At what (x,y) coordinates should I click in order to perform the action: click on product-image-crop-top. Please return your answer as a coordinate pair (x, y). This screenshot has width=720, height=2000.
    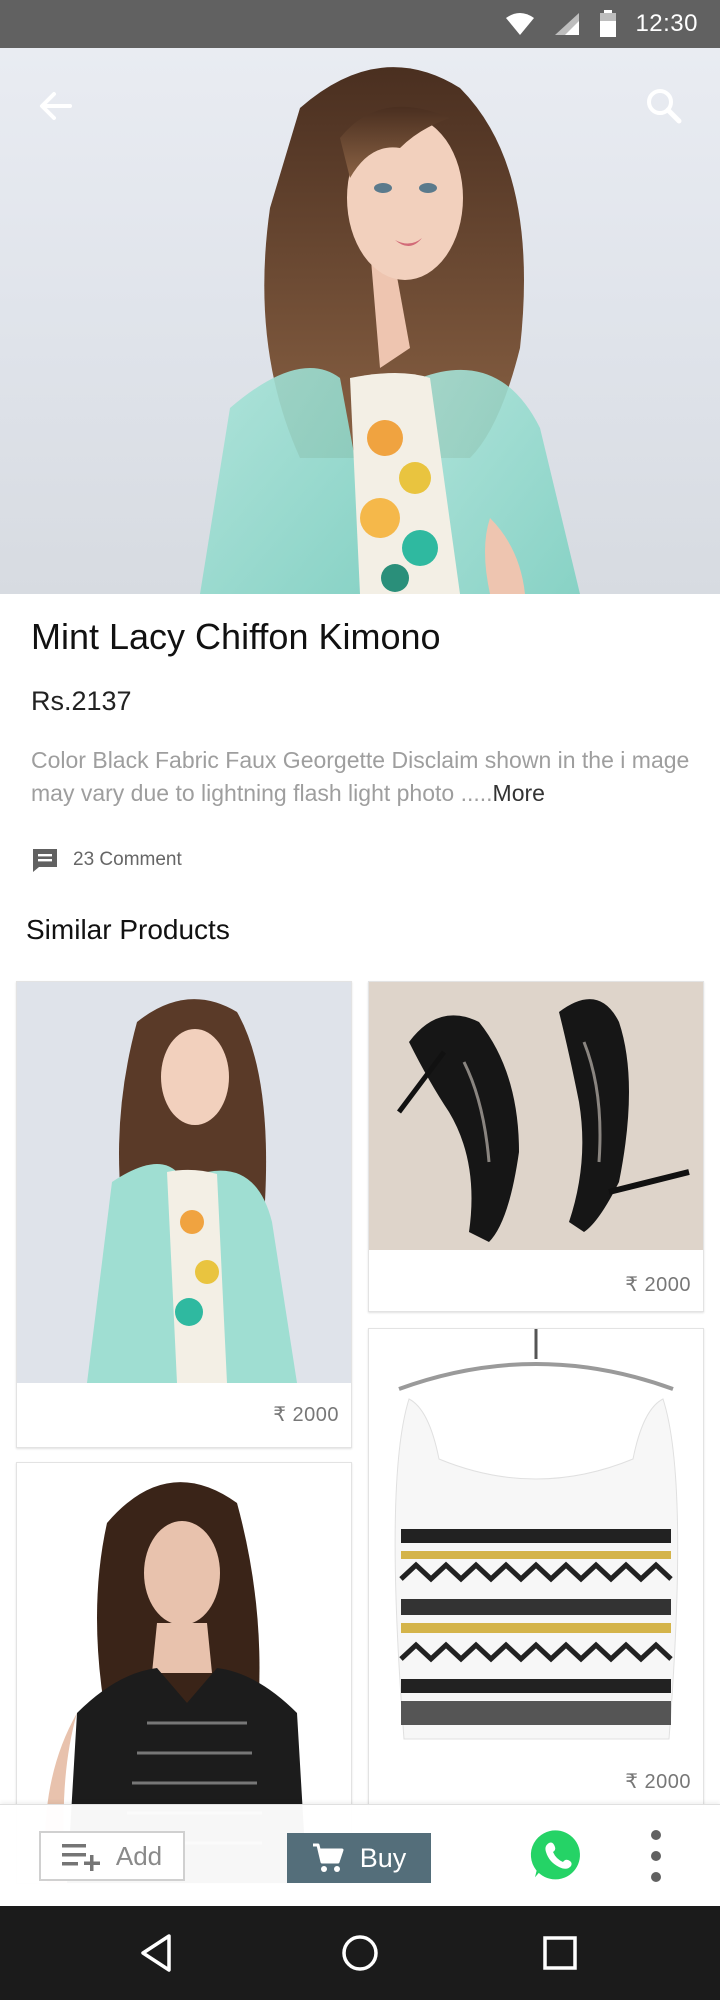
    Looking at the image, I should click on (536, 1539).